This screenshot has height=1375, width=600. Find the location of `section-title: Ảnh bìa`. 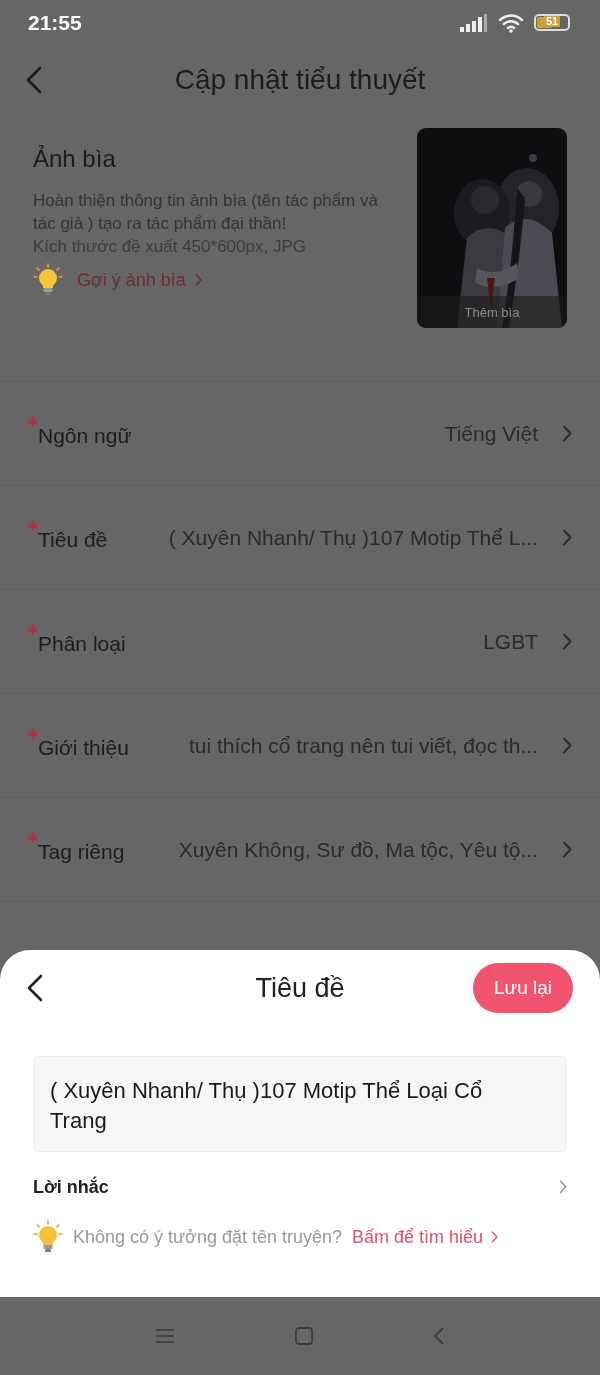

section-title: Ảnh bìa is located at coordinates (75, 159).